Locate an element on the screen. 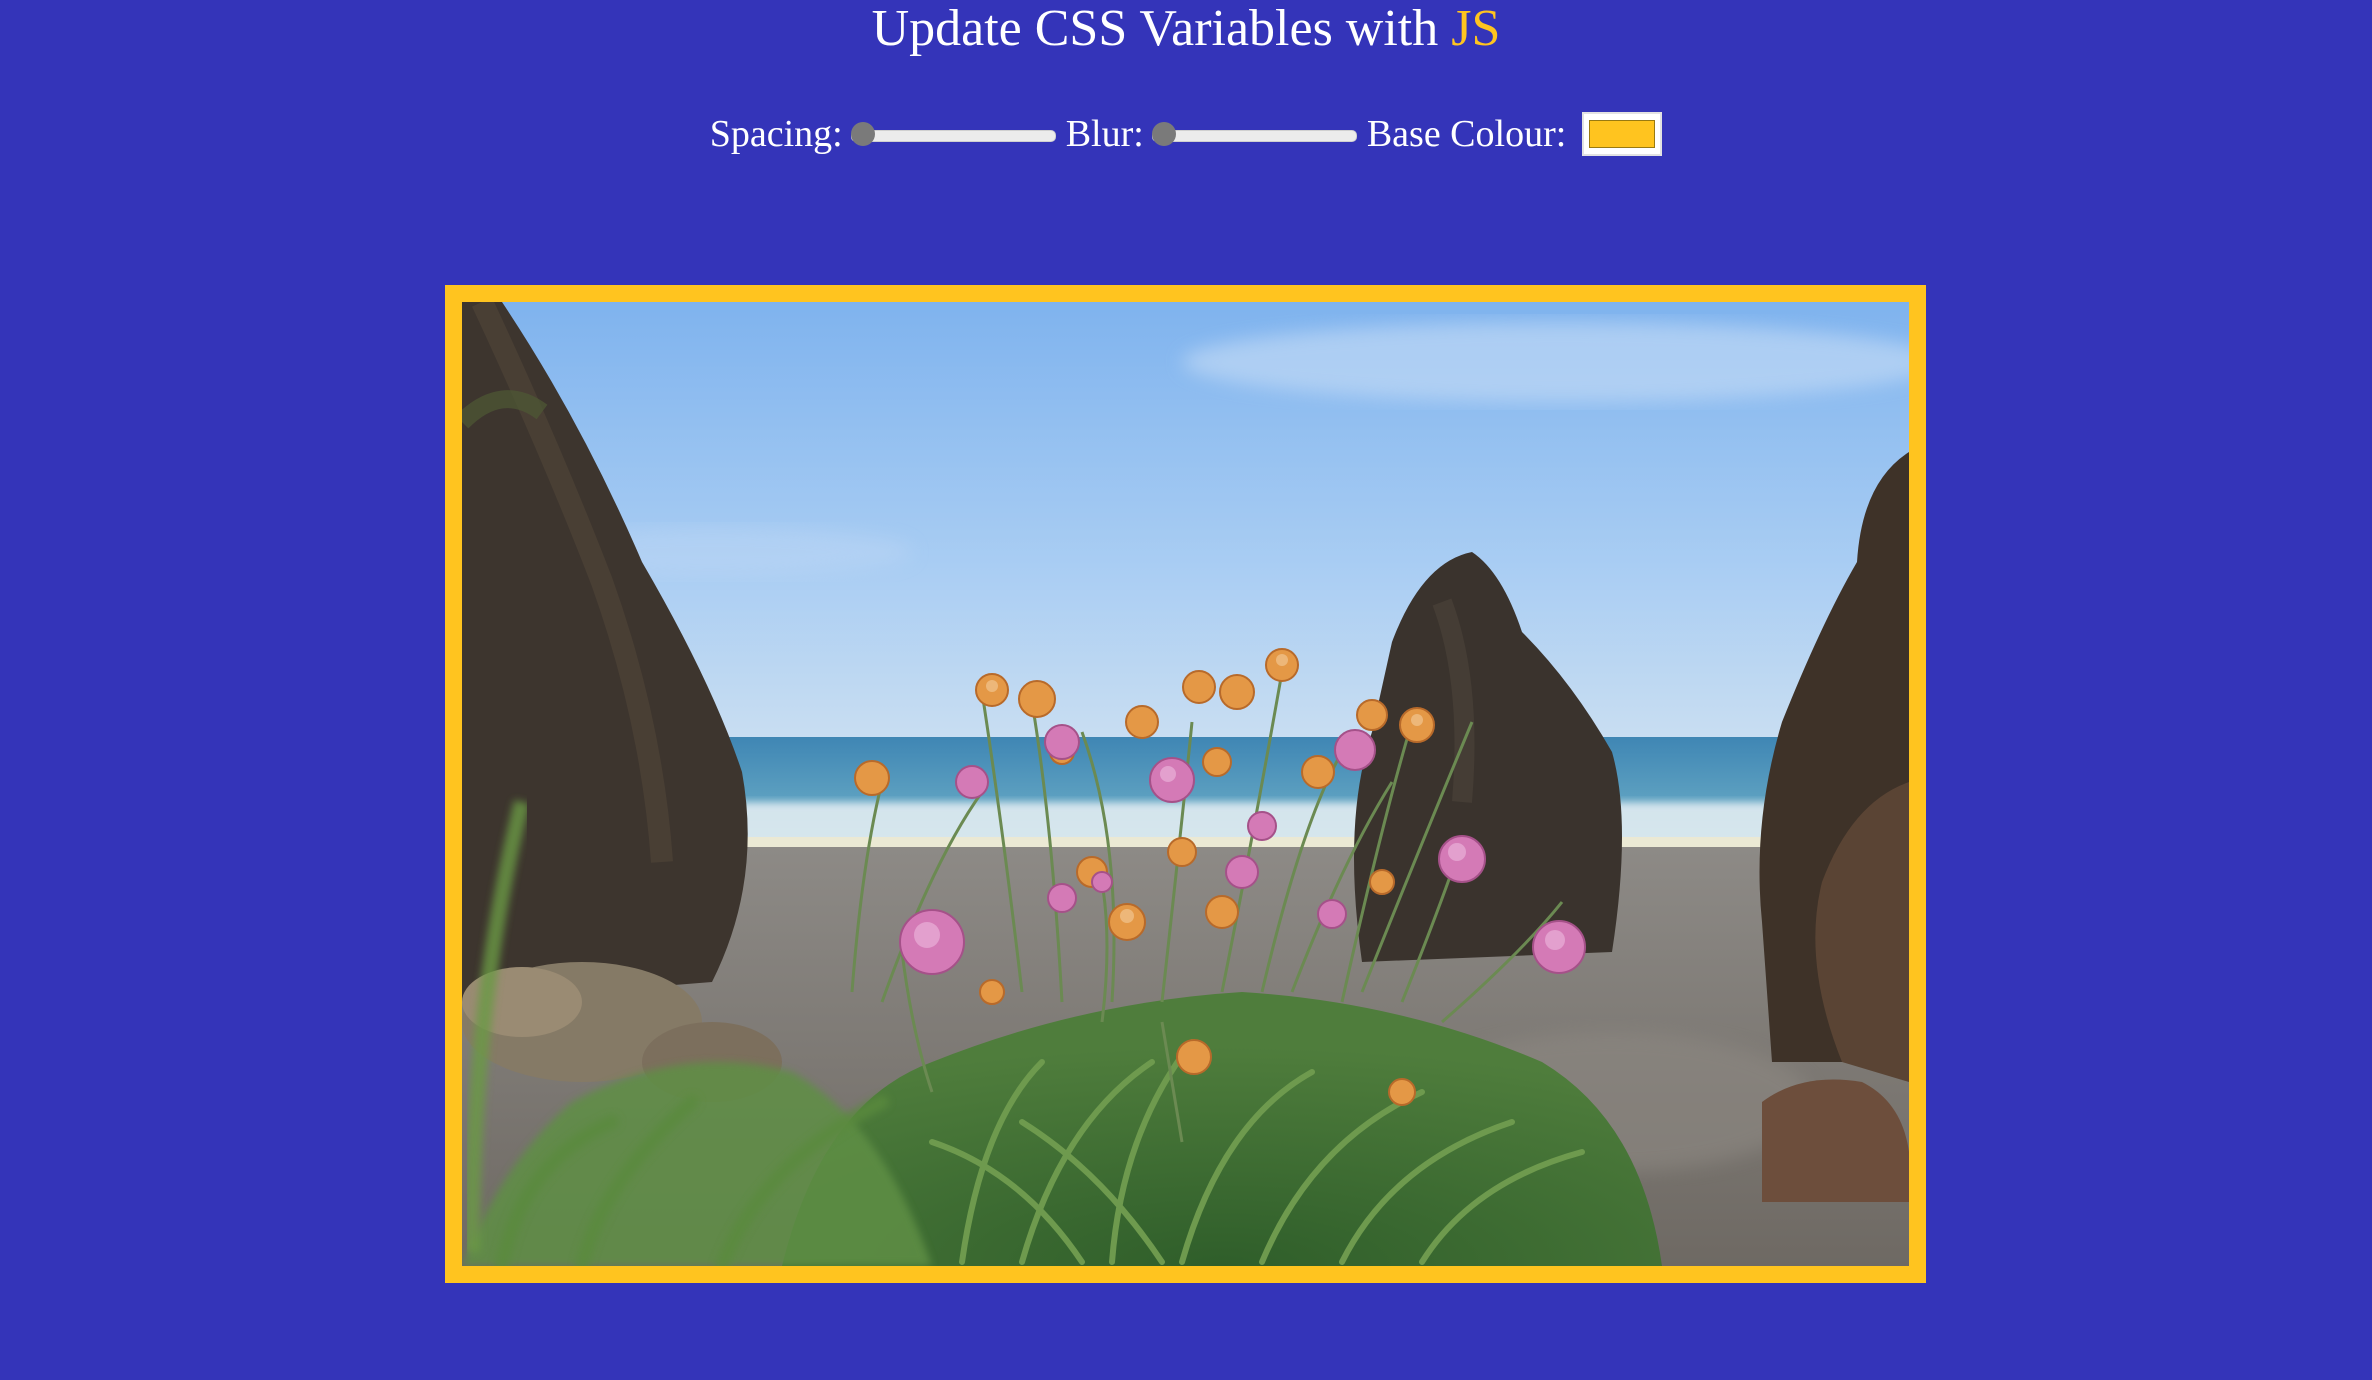 This screenshot has height=1380, width=2372. base-colour-swatch is located at coordinates (1622, 134).